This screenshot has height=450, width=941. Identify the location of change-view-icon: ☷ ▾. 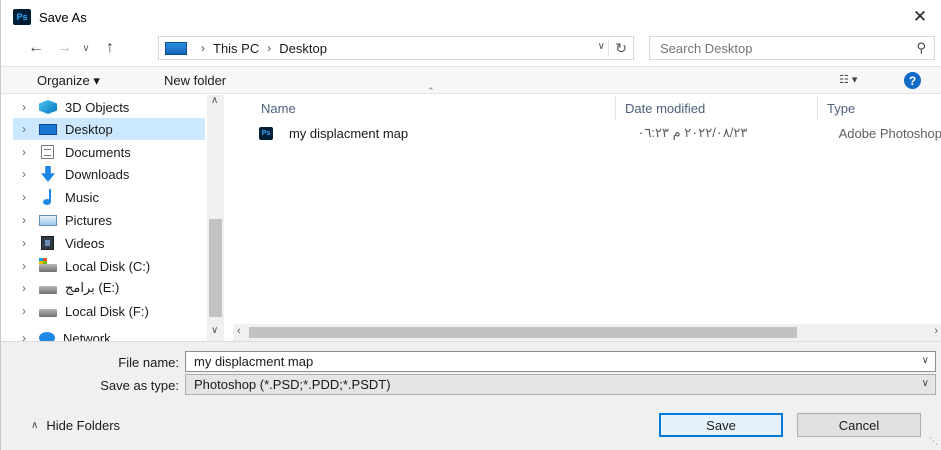
(848, 79).